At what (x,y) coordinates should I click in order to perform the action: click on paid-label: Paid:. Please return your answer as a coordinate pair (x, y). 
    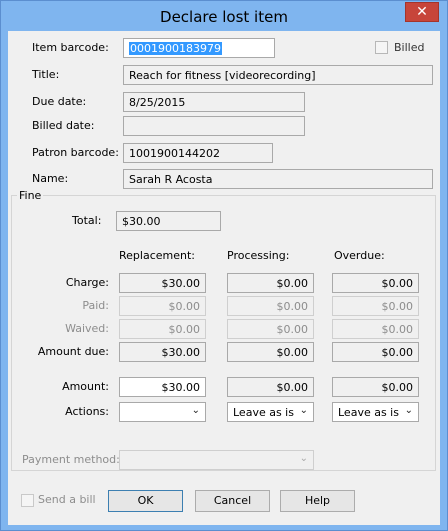
    Looking at the image, I should click on (95, 305).